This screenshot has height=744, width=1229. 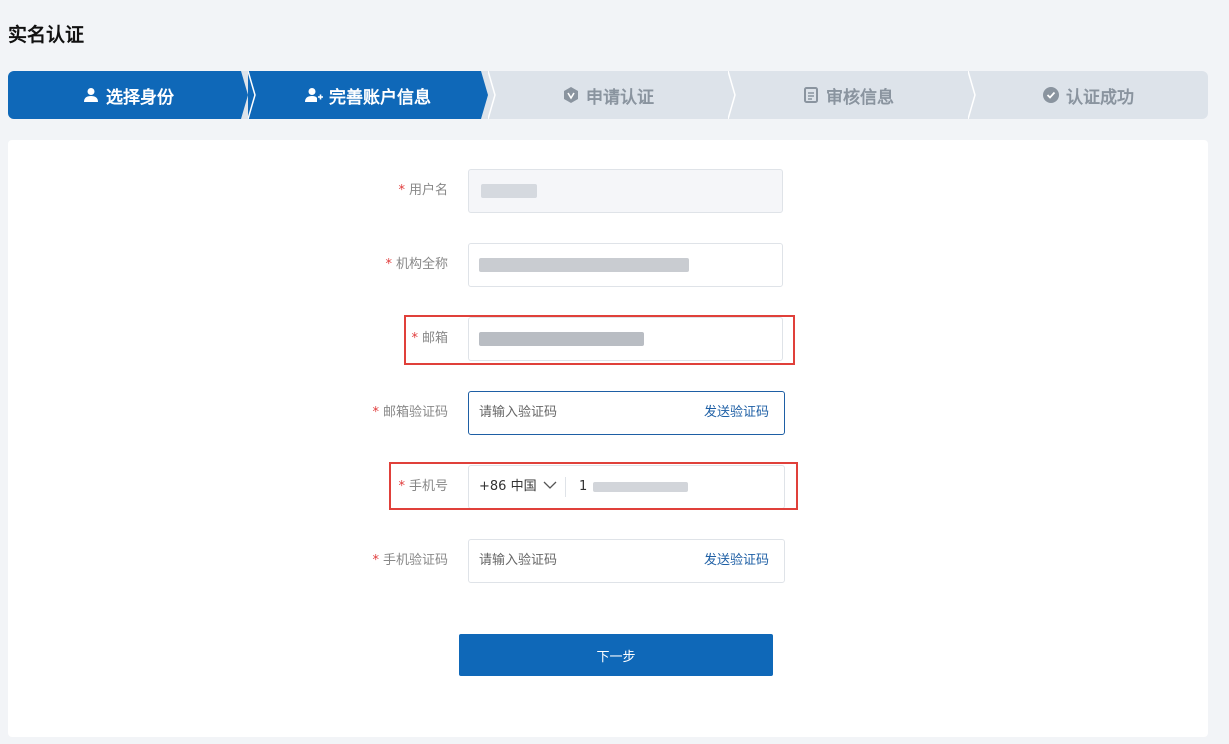 What do you see at coordinates (415, 560) in the screenshot?
I see `phone-code-label: 手机验证码` at bounding box center [415, 560].